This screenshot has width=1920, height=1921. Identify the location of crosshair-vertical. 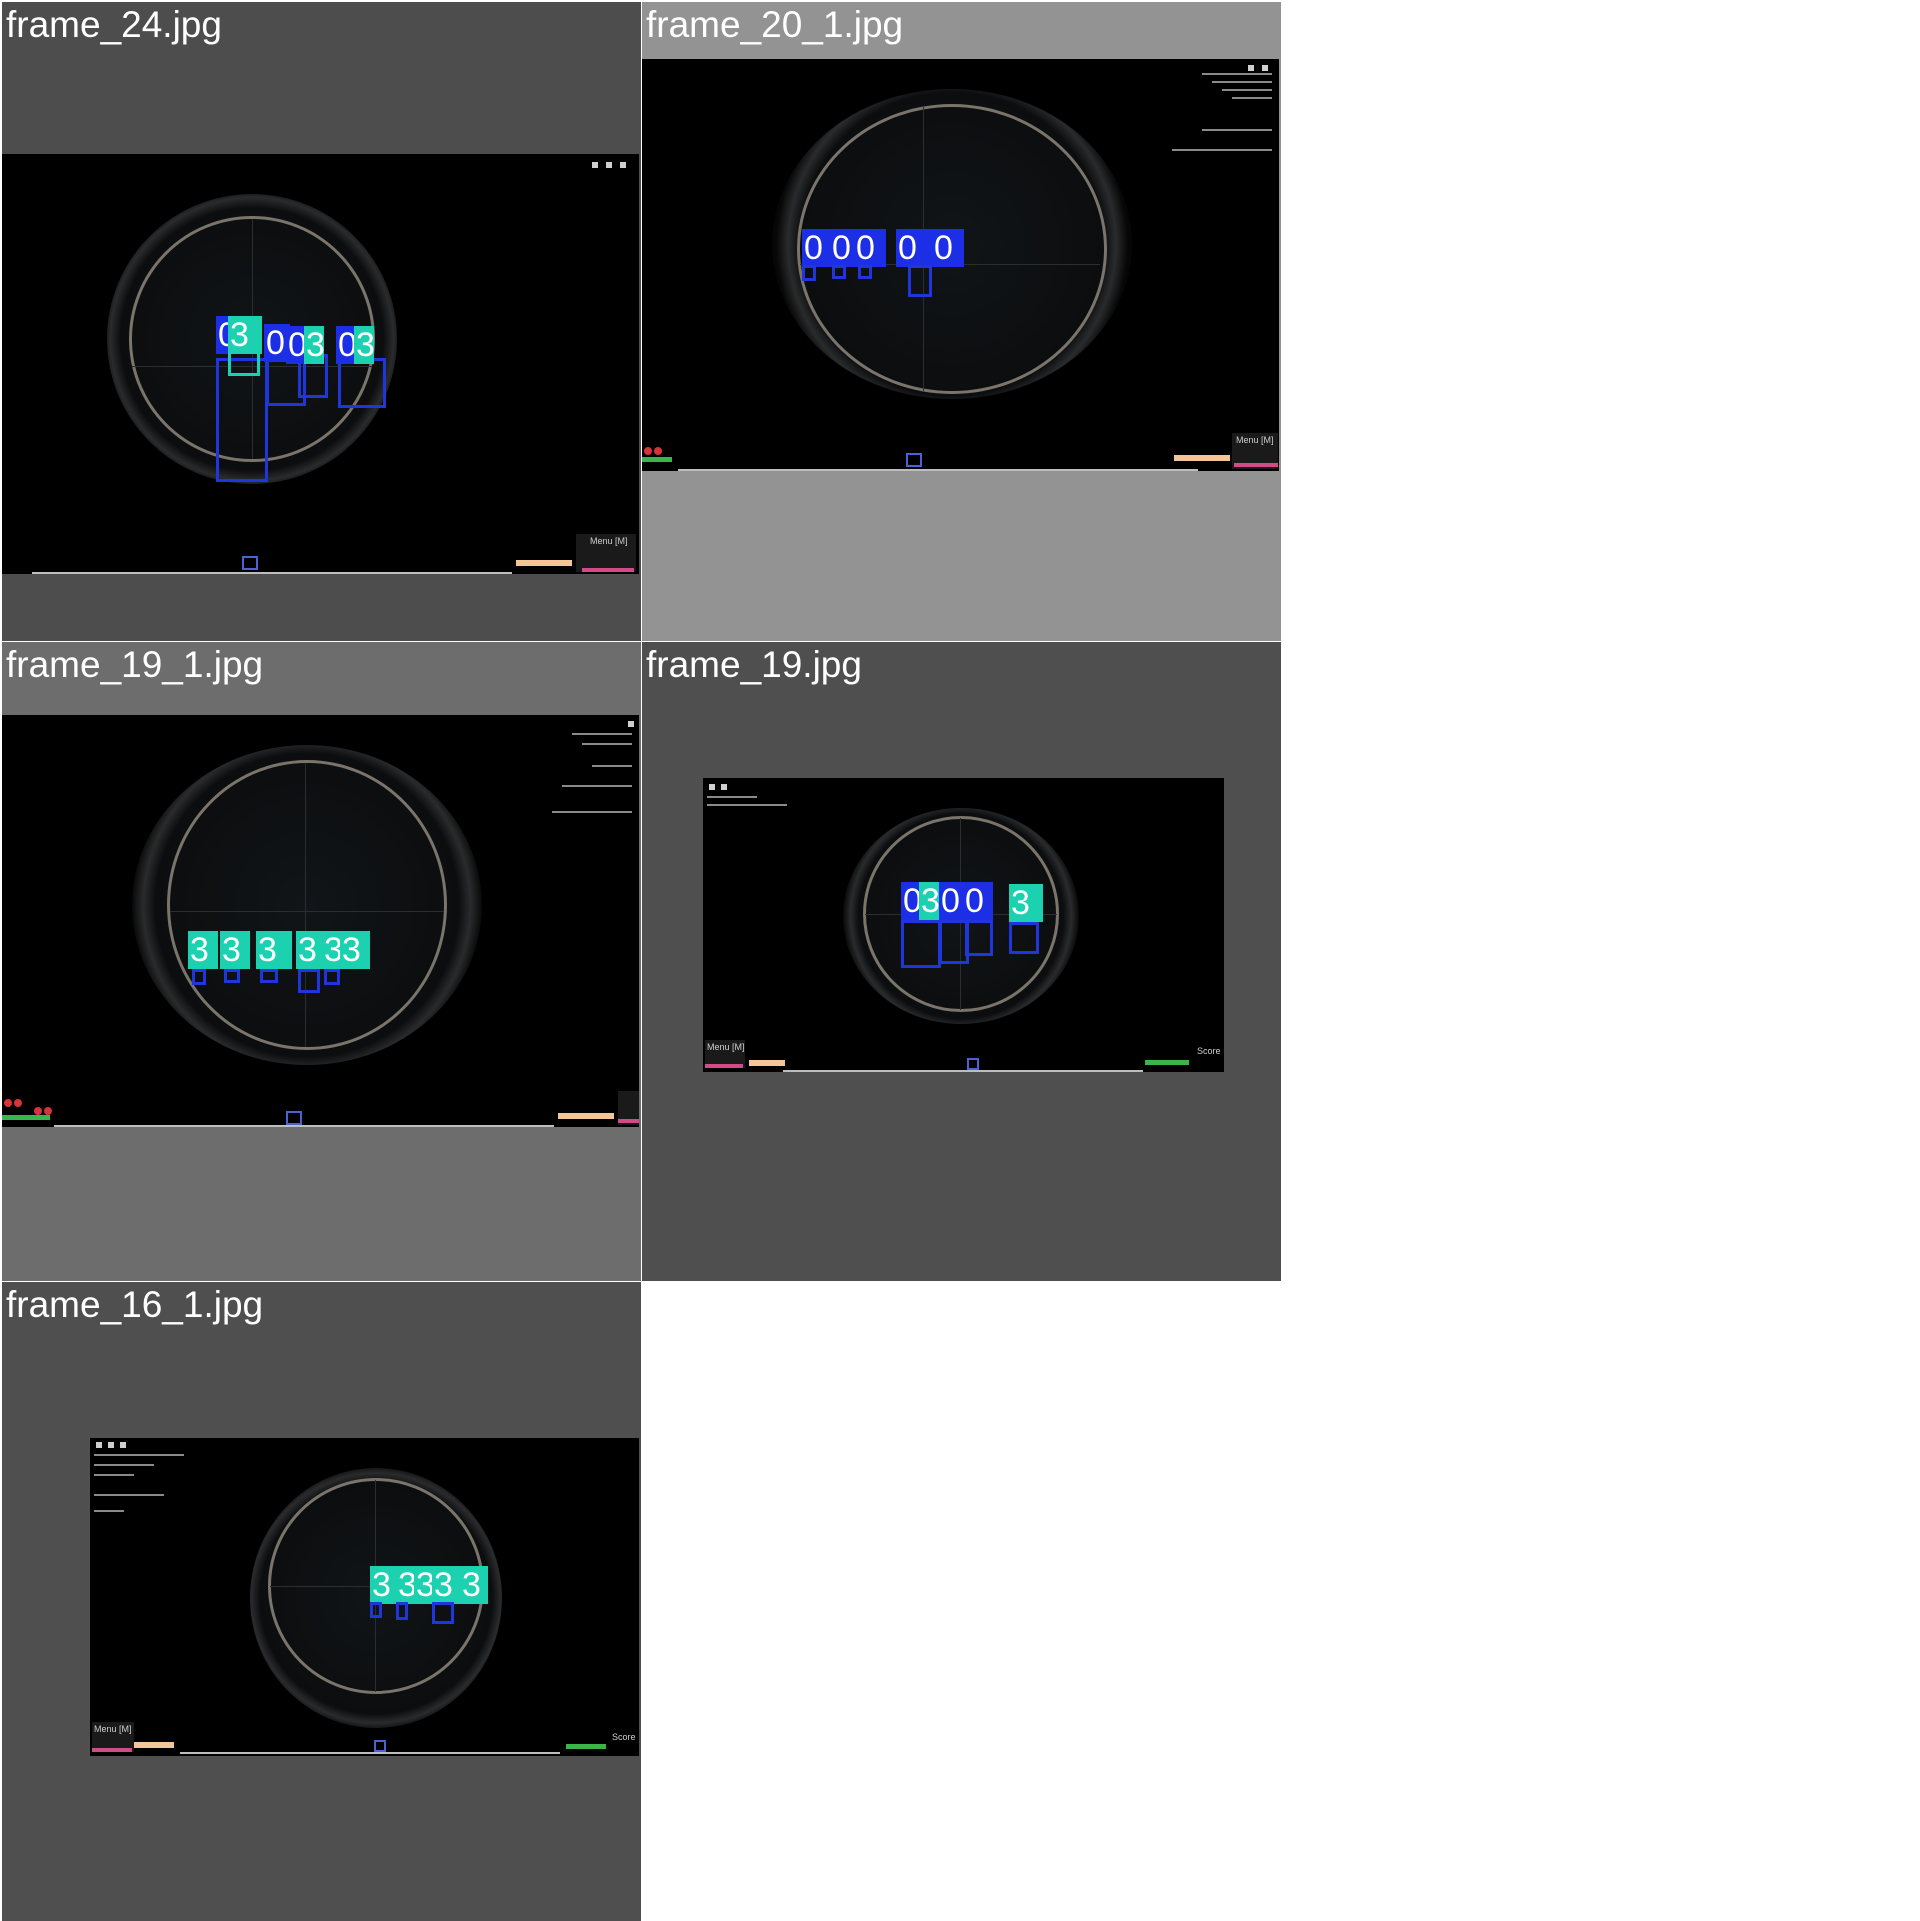
(305, 905).